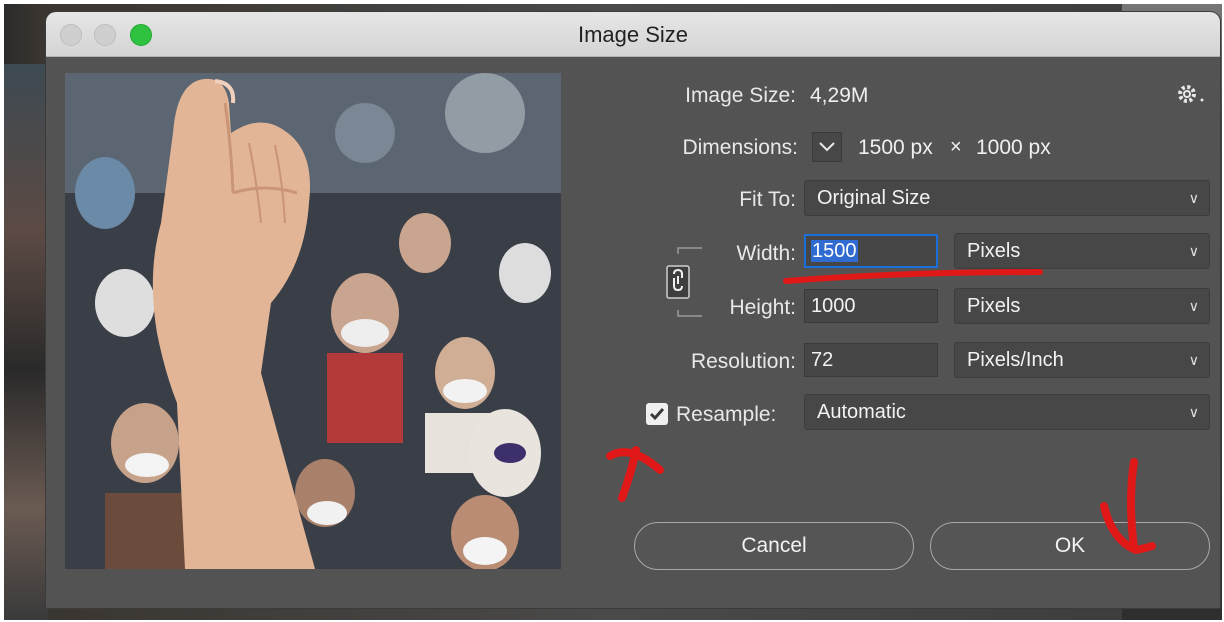  I want to click on resolution-unit-value: Pixels/Inch, so click(1015, 360).